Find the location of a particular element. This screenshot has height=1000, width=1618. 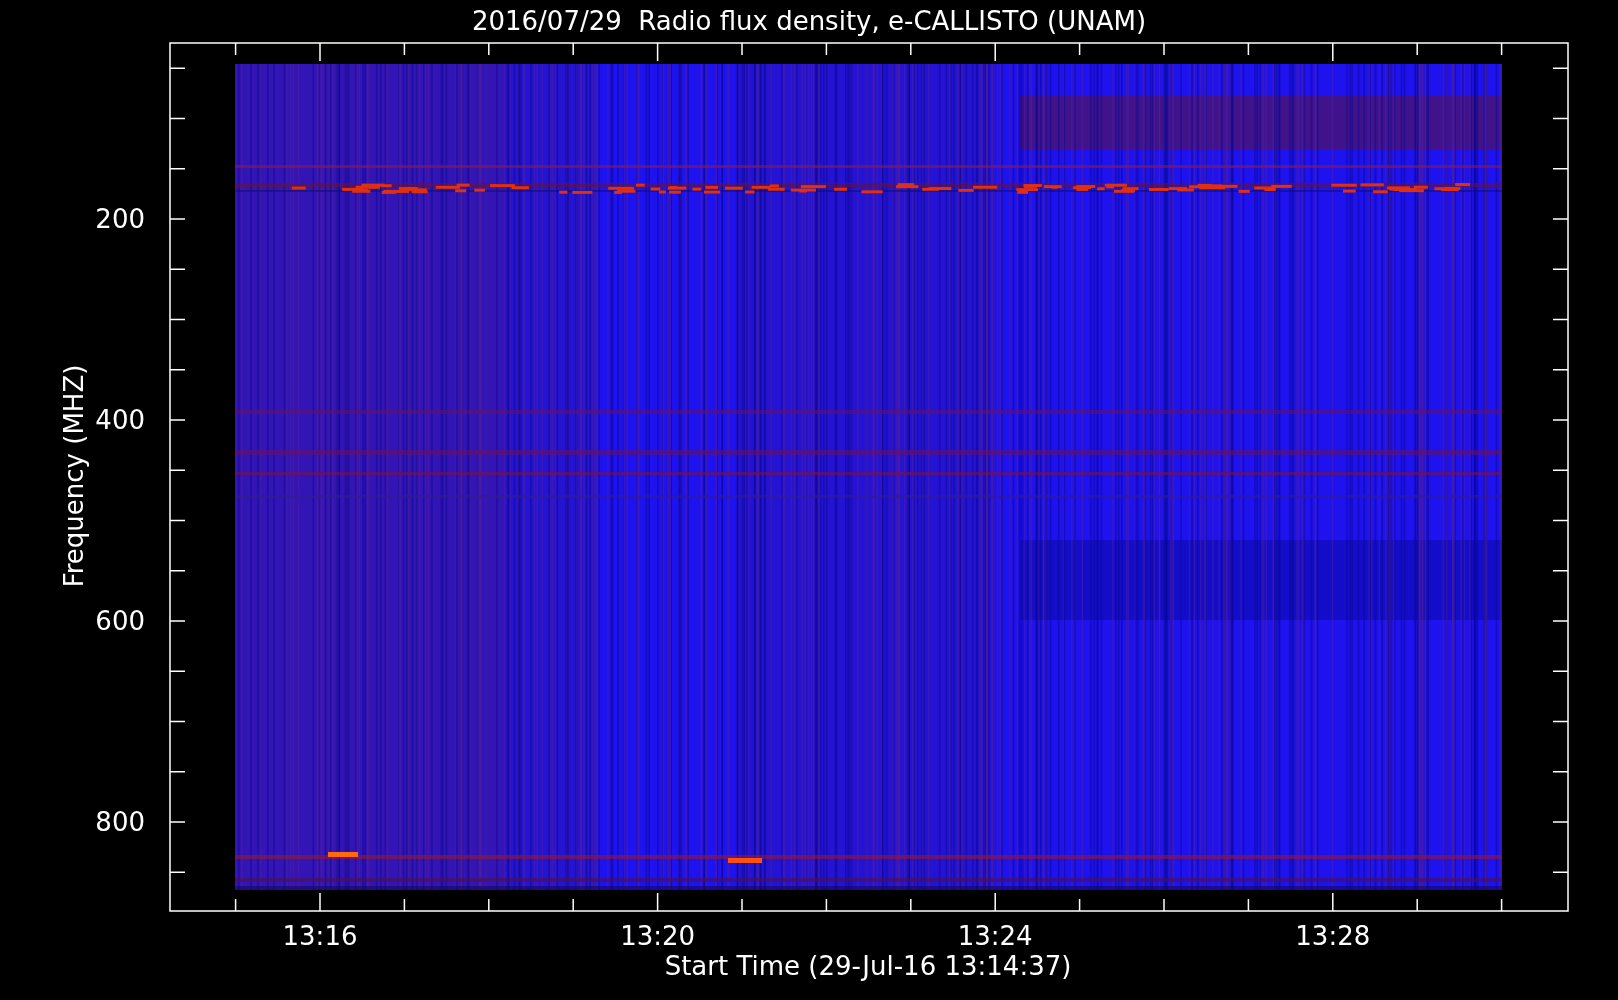

y-tick-label: 400 is located at coordinates (120, 420).